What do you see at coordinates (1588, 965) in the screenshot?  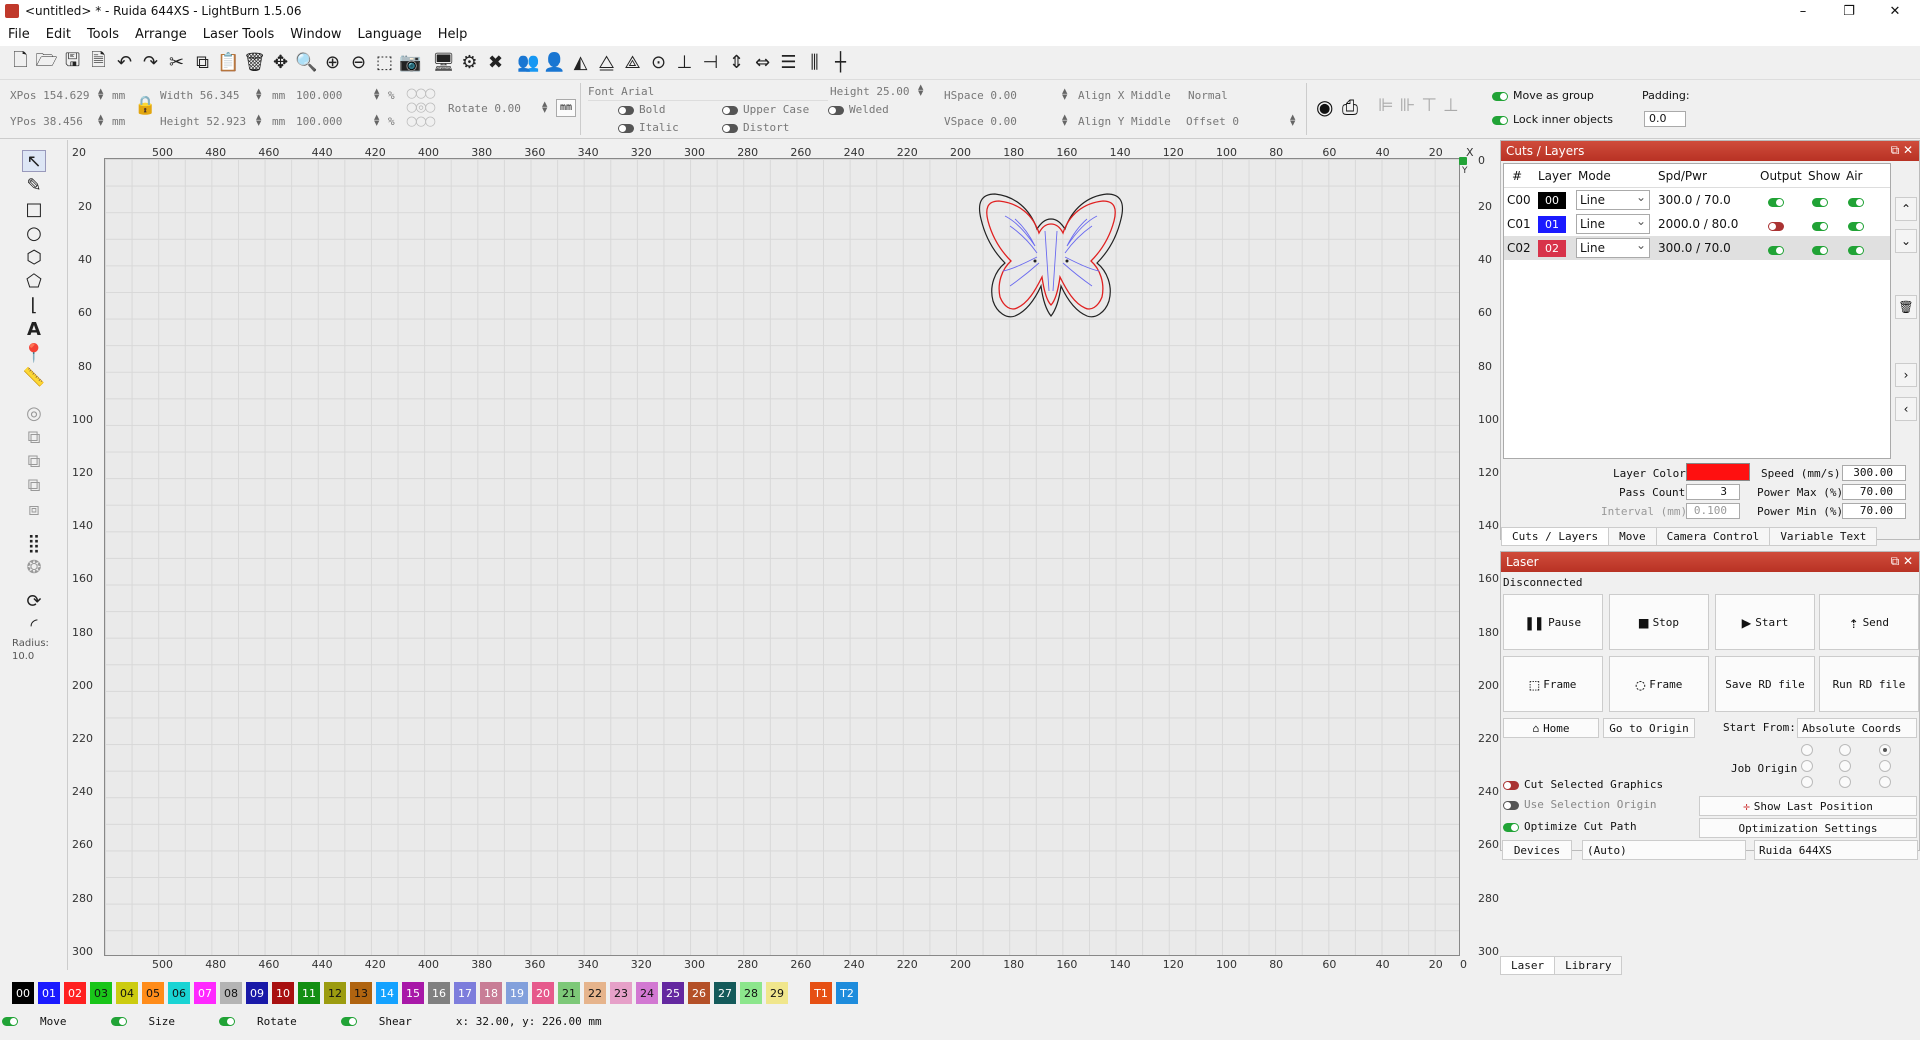 I see `tab-library: Library` at bounding box center [1588, 965].